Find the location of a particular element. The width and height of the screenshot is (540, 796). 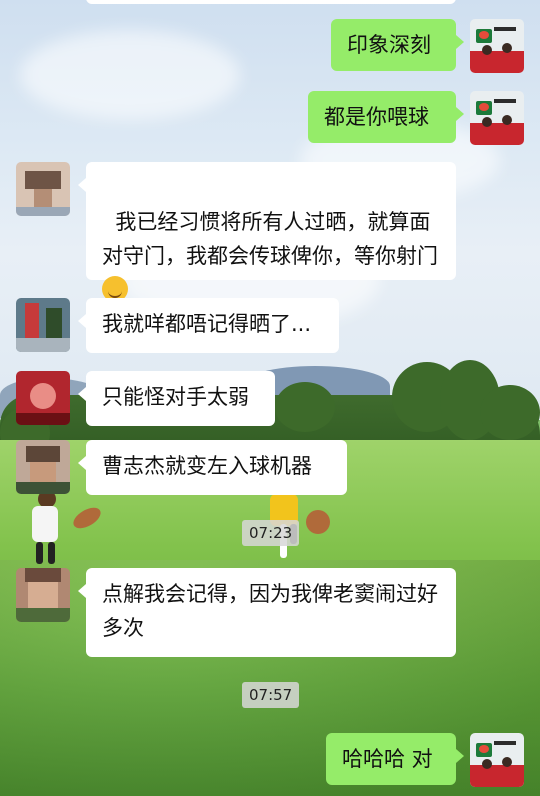

cloud is located at coordinates (130, 75).